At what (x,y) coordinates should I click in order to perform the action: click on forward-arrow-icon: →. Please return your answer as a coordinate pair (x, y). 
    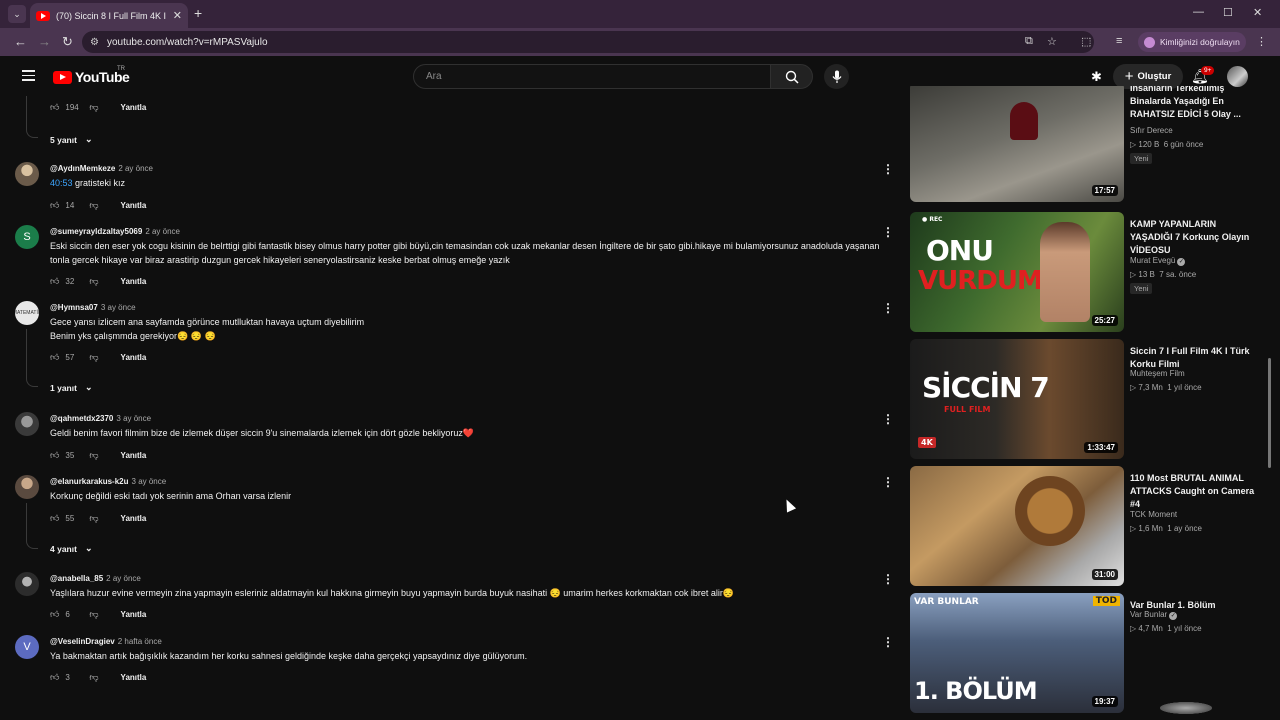
    Looking at the image, I should click on (44, 41).